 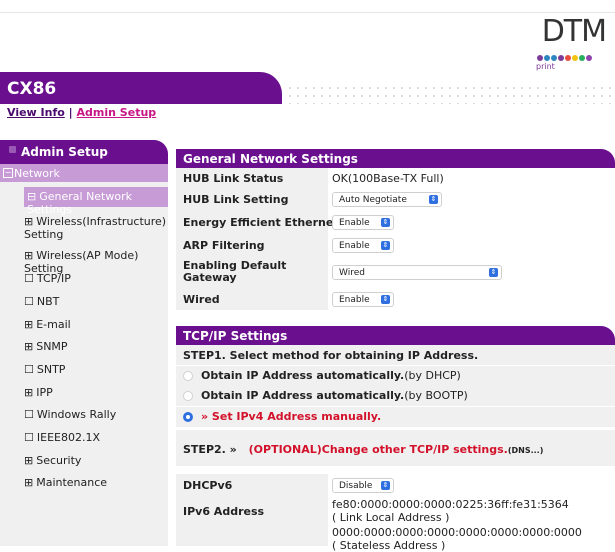 I want to click on view-info-link: View Info, so click(x=36, y=112).